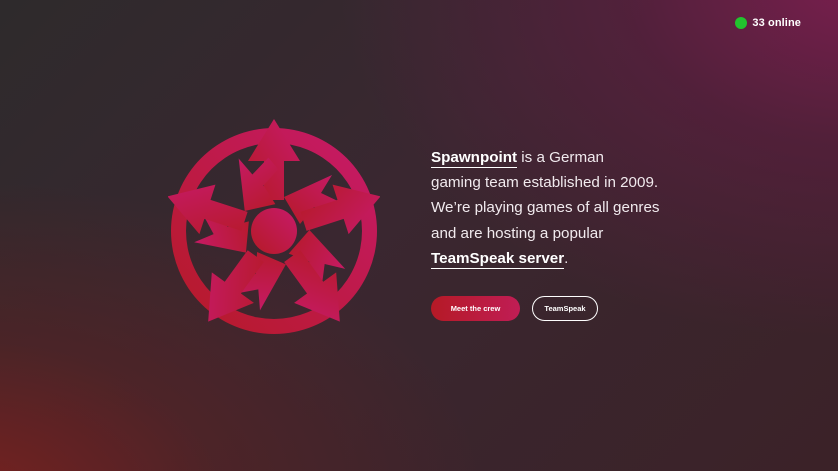 The height and width of the screenshot is (471, 838). Describe the element at coordinates (565, 308) in the screenshot. I see `teamspeak-button: TeamSpeak` at that location.